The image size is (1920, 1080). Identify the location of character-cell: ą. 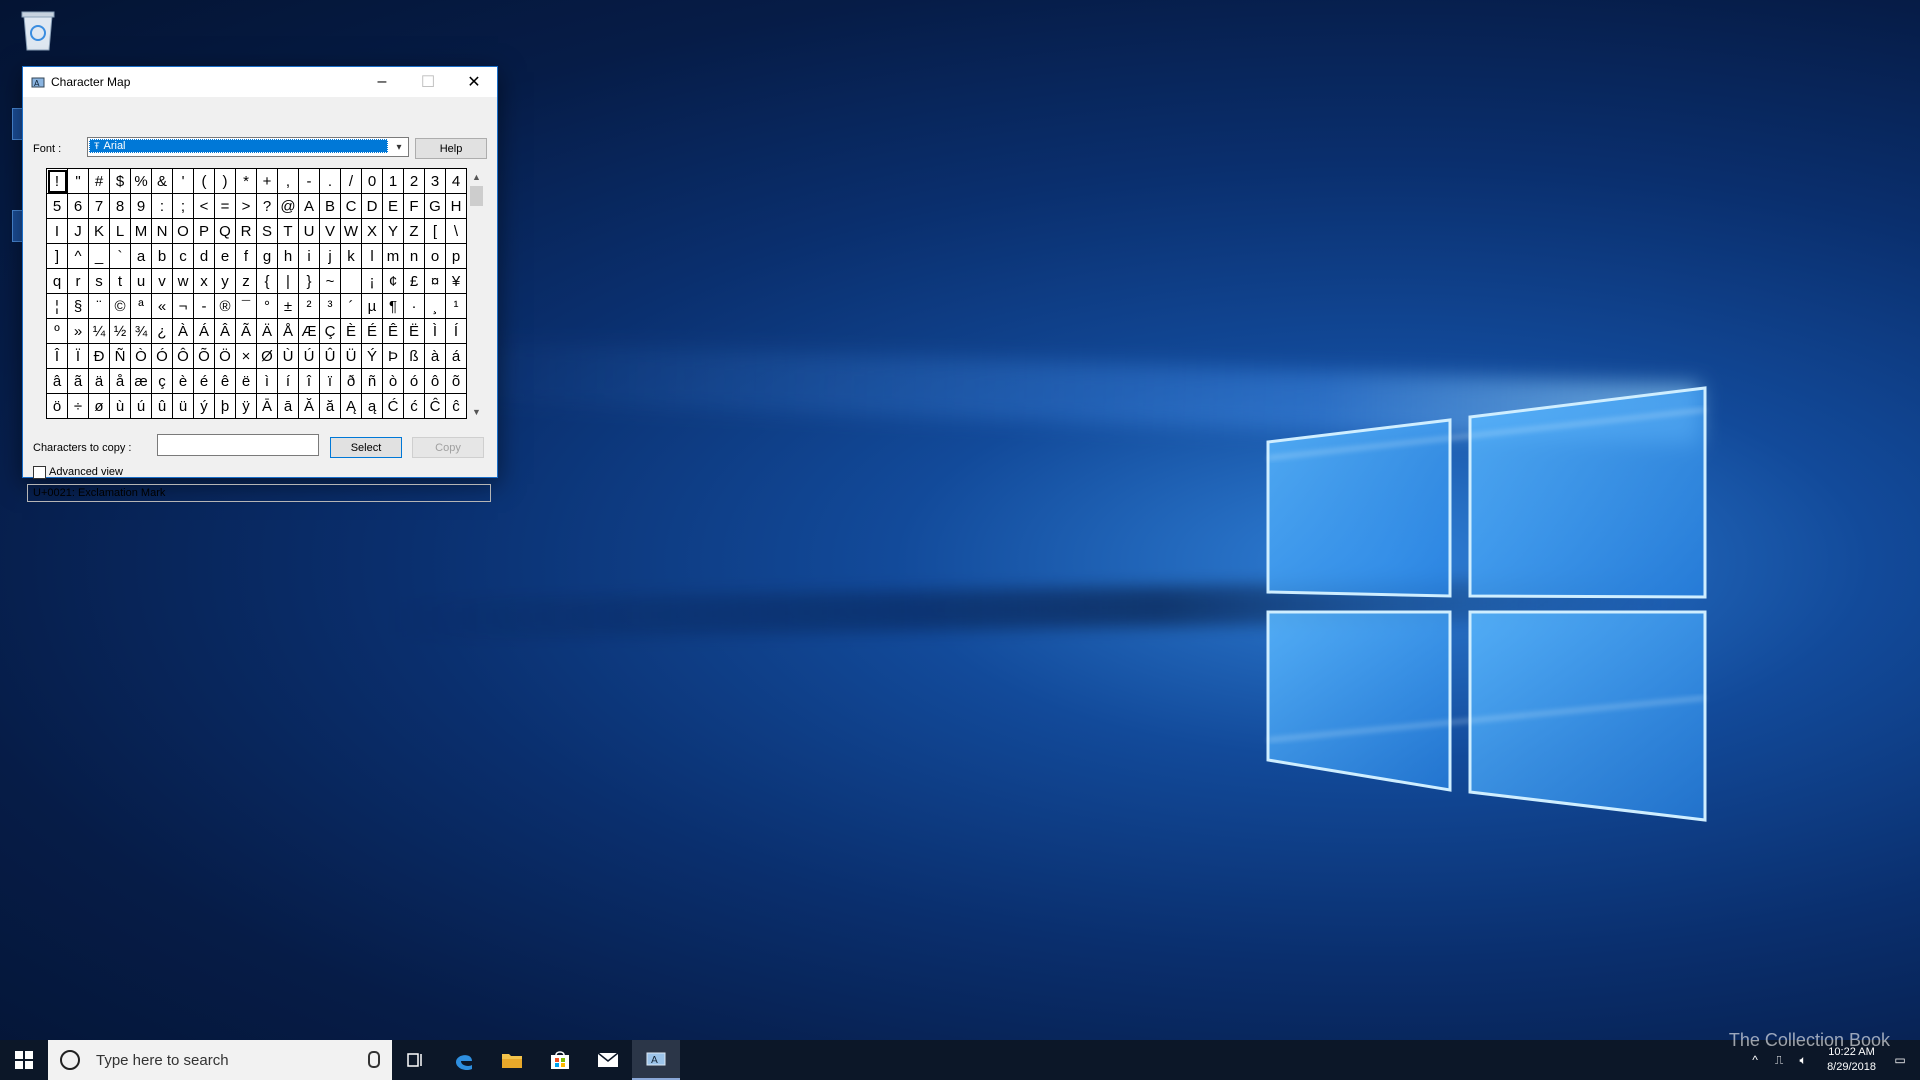
(372, 406).